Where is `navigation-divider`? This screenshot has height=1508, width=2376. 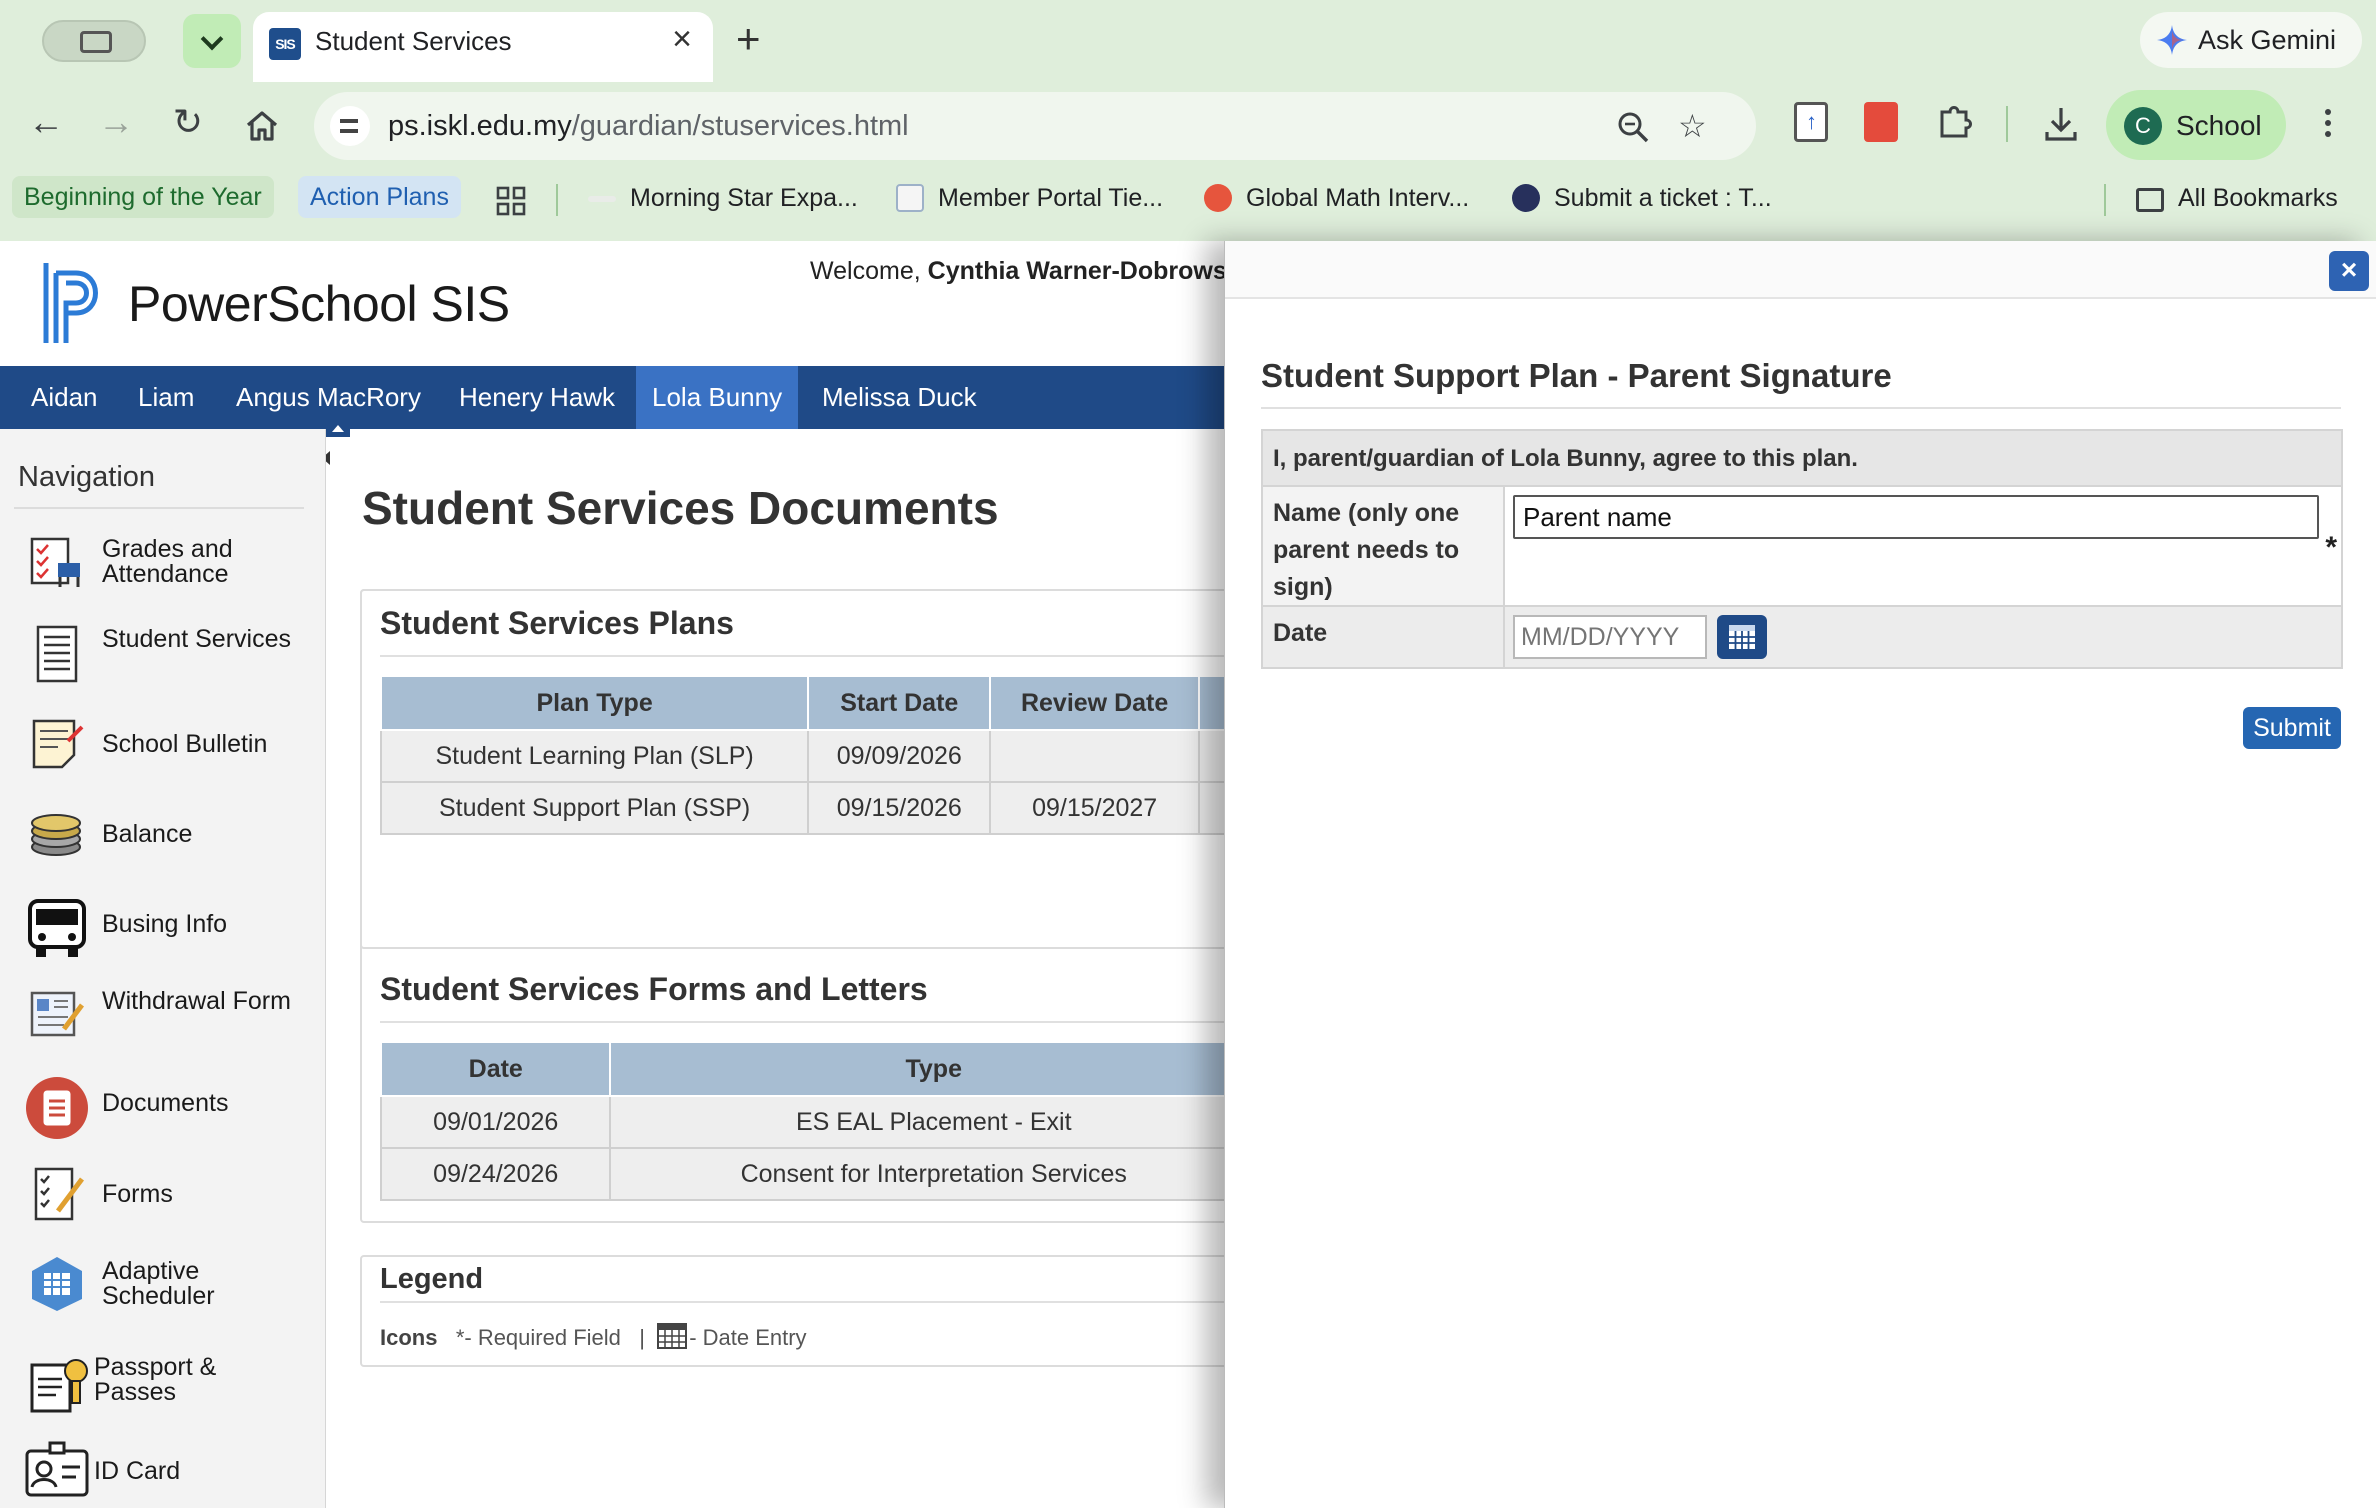 navigation-divider is located at coordinates (159, 508).